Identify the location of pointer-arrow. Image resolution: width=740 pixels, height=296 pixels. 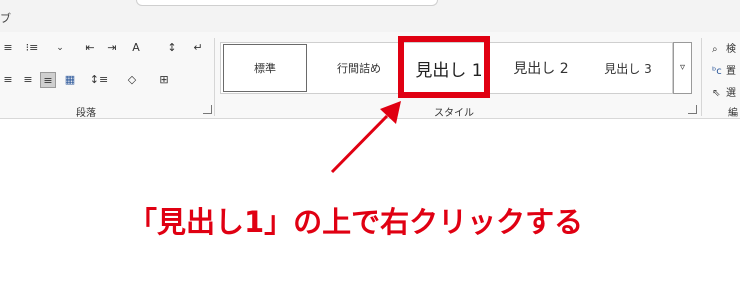
(365, 137).